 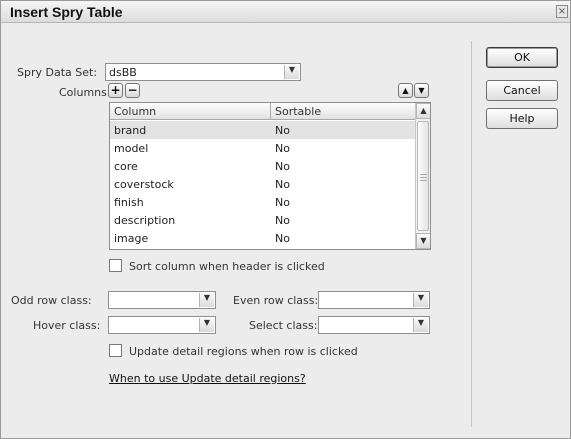 What do you see at coordinates (227, 266) in the screenshot?
I see `sort-on-header-click-label: Sort column when header is clicked` at bounding box center [227, 266].